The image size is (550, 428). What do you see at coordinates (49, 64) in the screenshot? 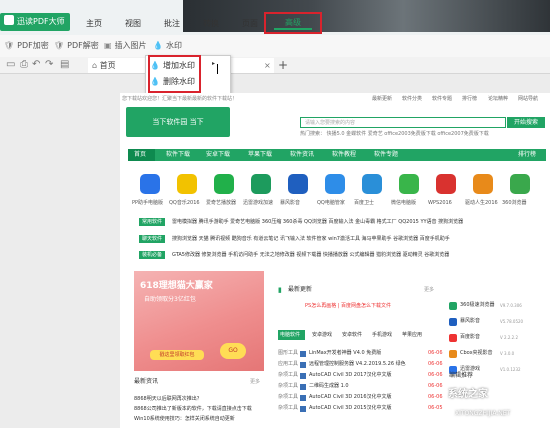
I see `redo-icon: ↷` at bounding box center [49, 64].